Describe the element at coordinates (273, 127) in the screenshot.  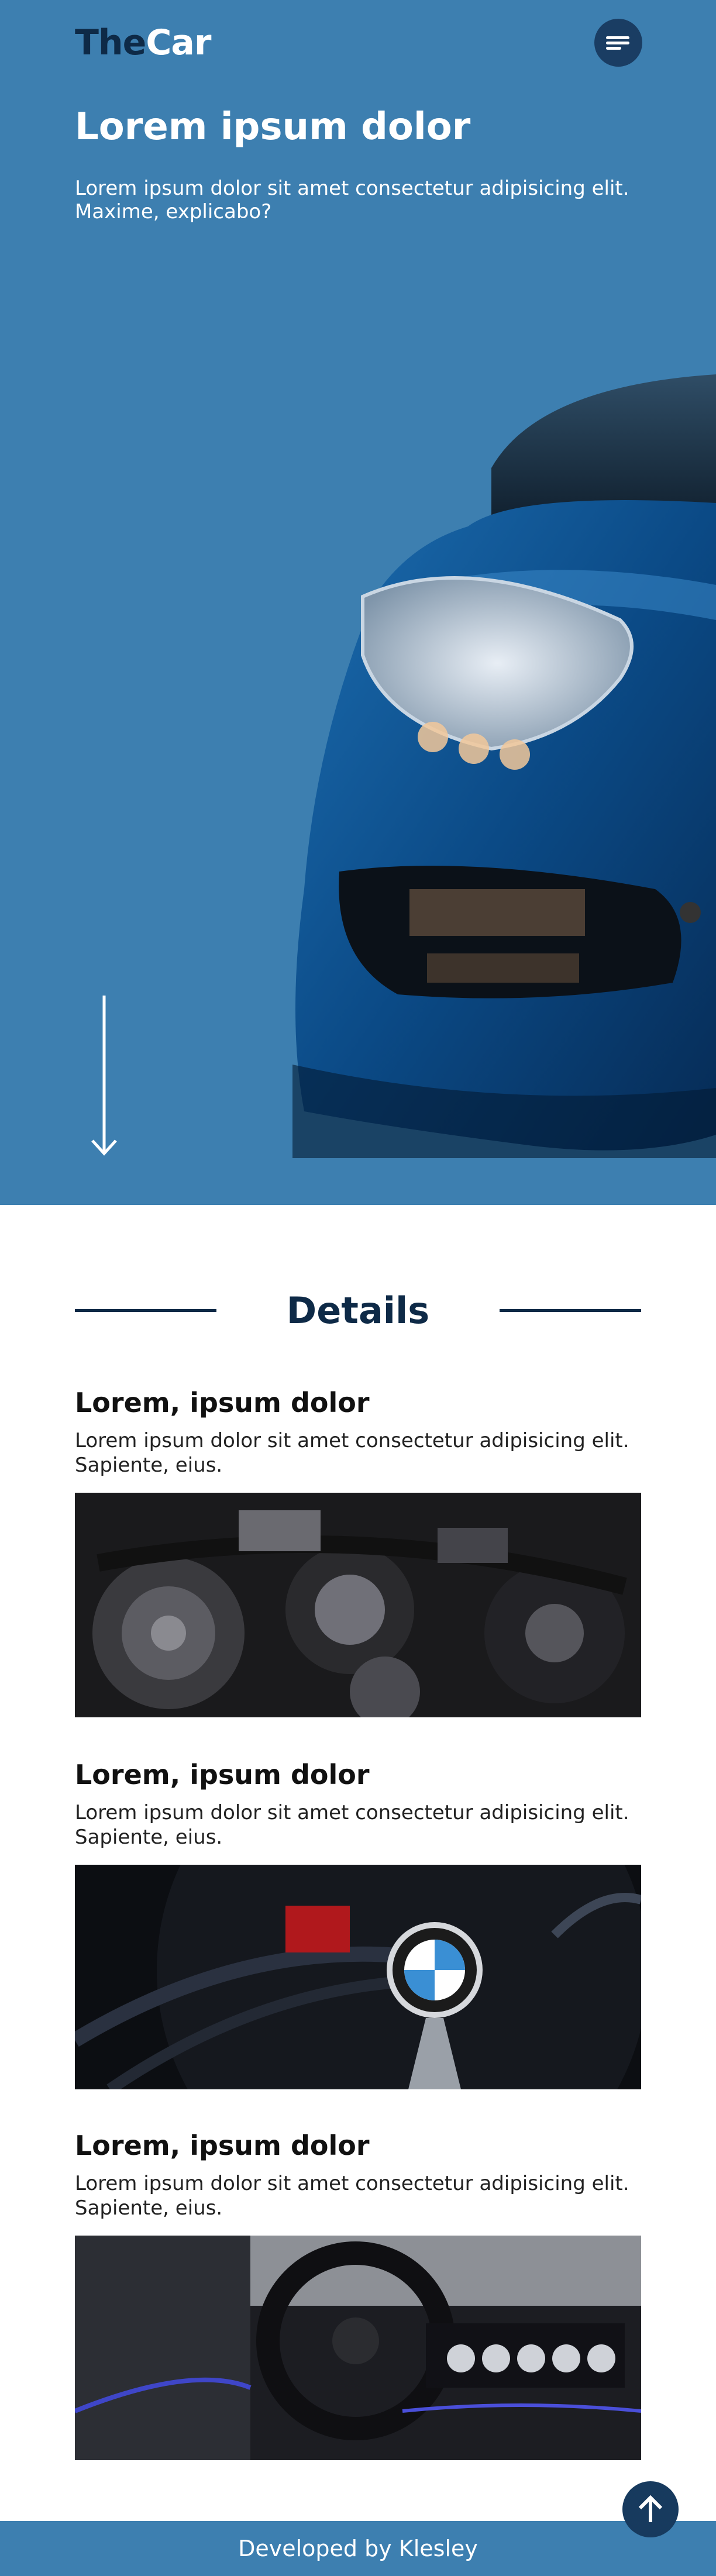
I see `hero-title: Lorem ipsum dolor` at that location.